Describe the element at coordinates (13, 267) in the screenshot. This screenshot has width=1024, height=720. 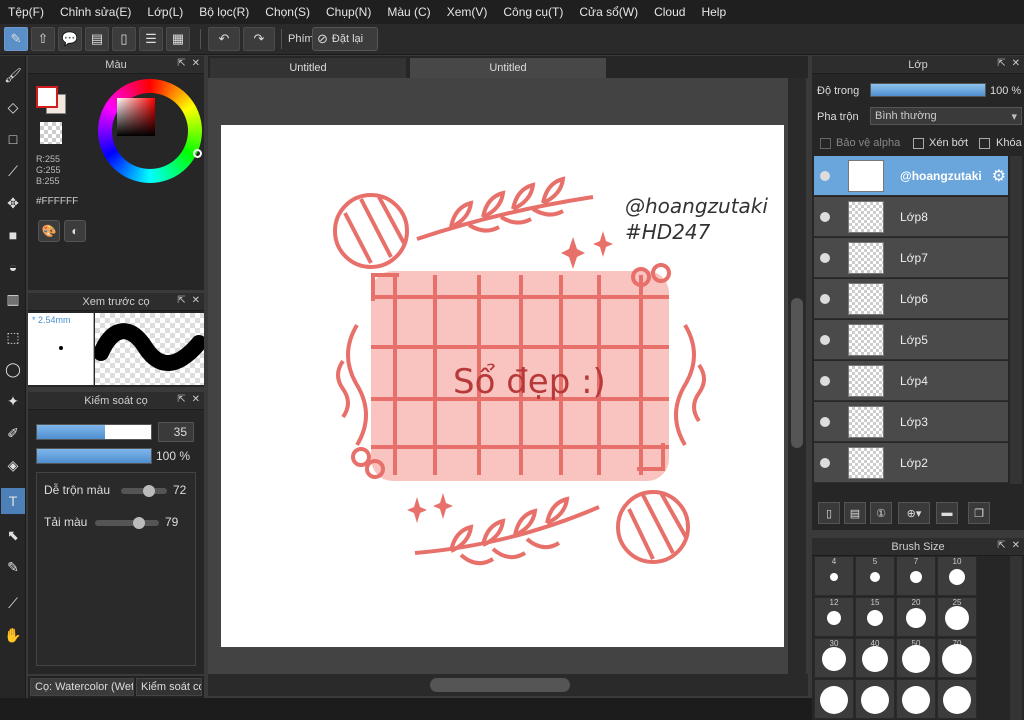
I see `bucket-tool-icon: ◒` at that location.